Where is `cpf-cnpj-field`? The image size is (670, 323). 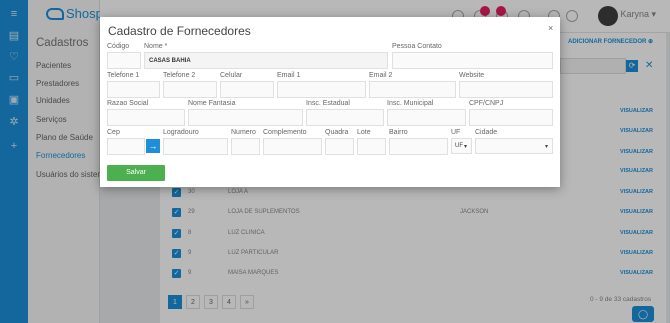 cpf-cnpj-field is located at coordinates (511, 117).